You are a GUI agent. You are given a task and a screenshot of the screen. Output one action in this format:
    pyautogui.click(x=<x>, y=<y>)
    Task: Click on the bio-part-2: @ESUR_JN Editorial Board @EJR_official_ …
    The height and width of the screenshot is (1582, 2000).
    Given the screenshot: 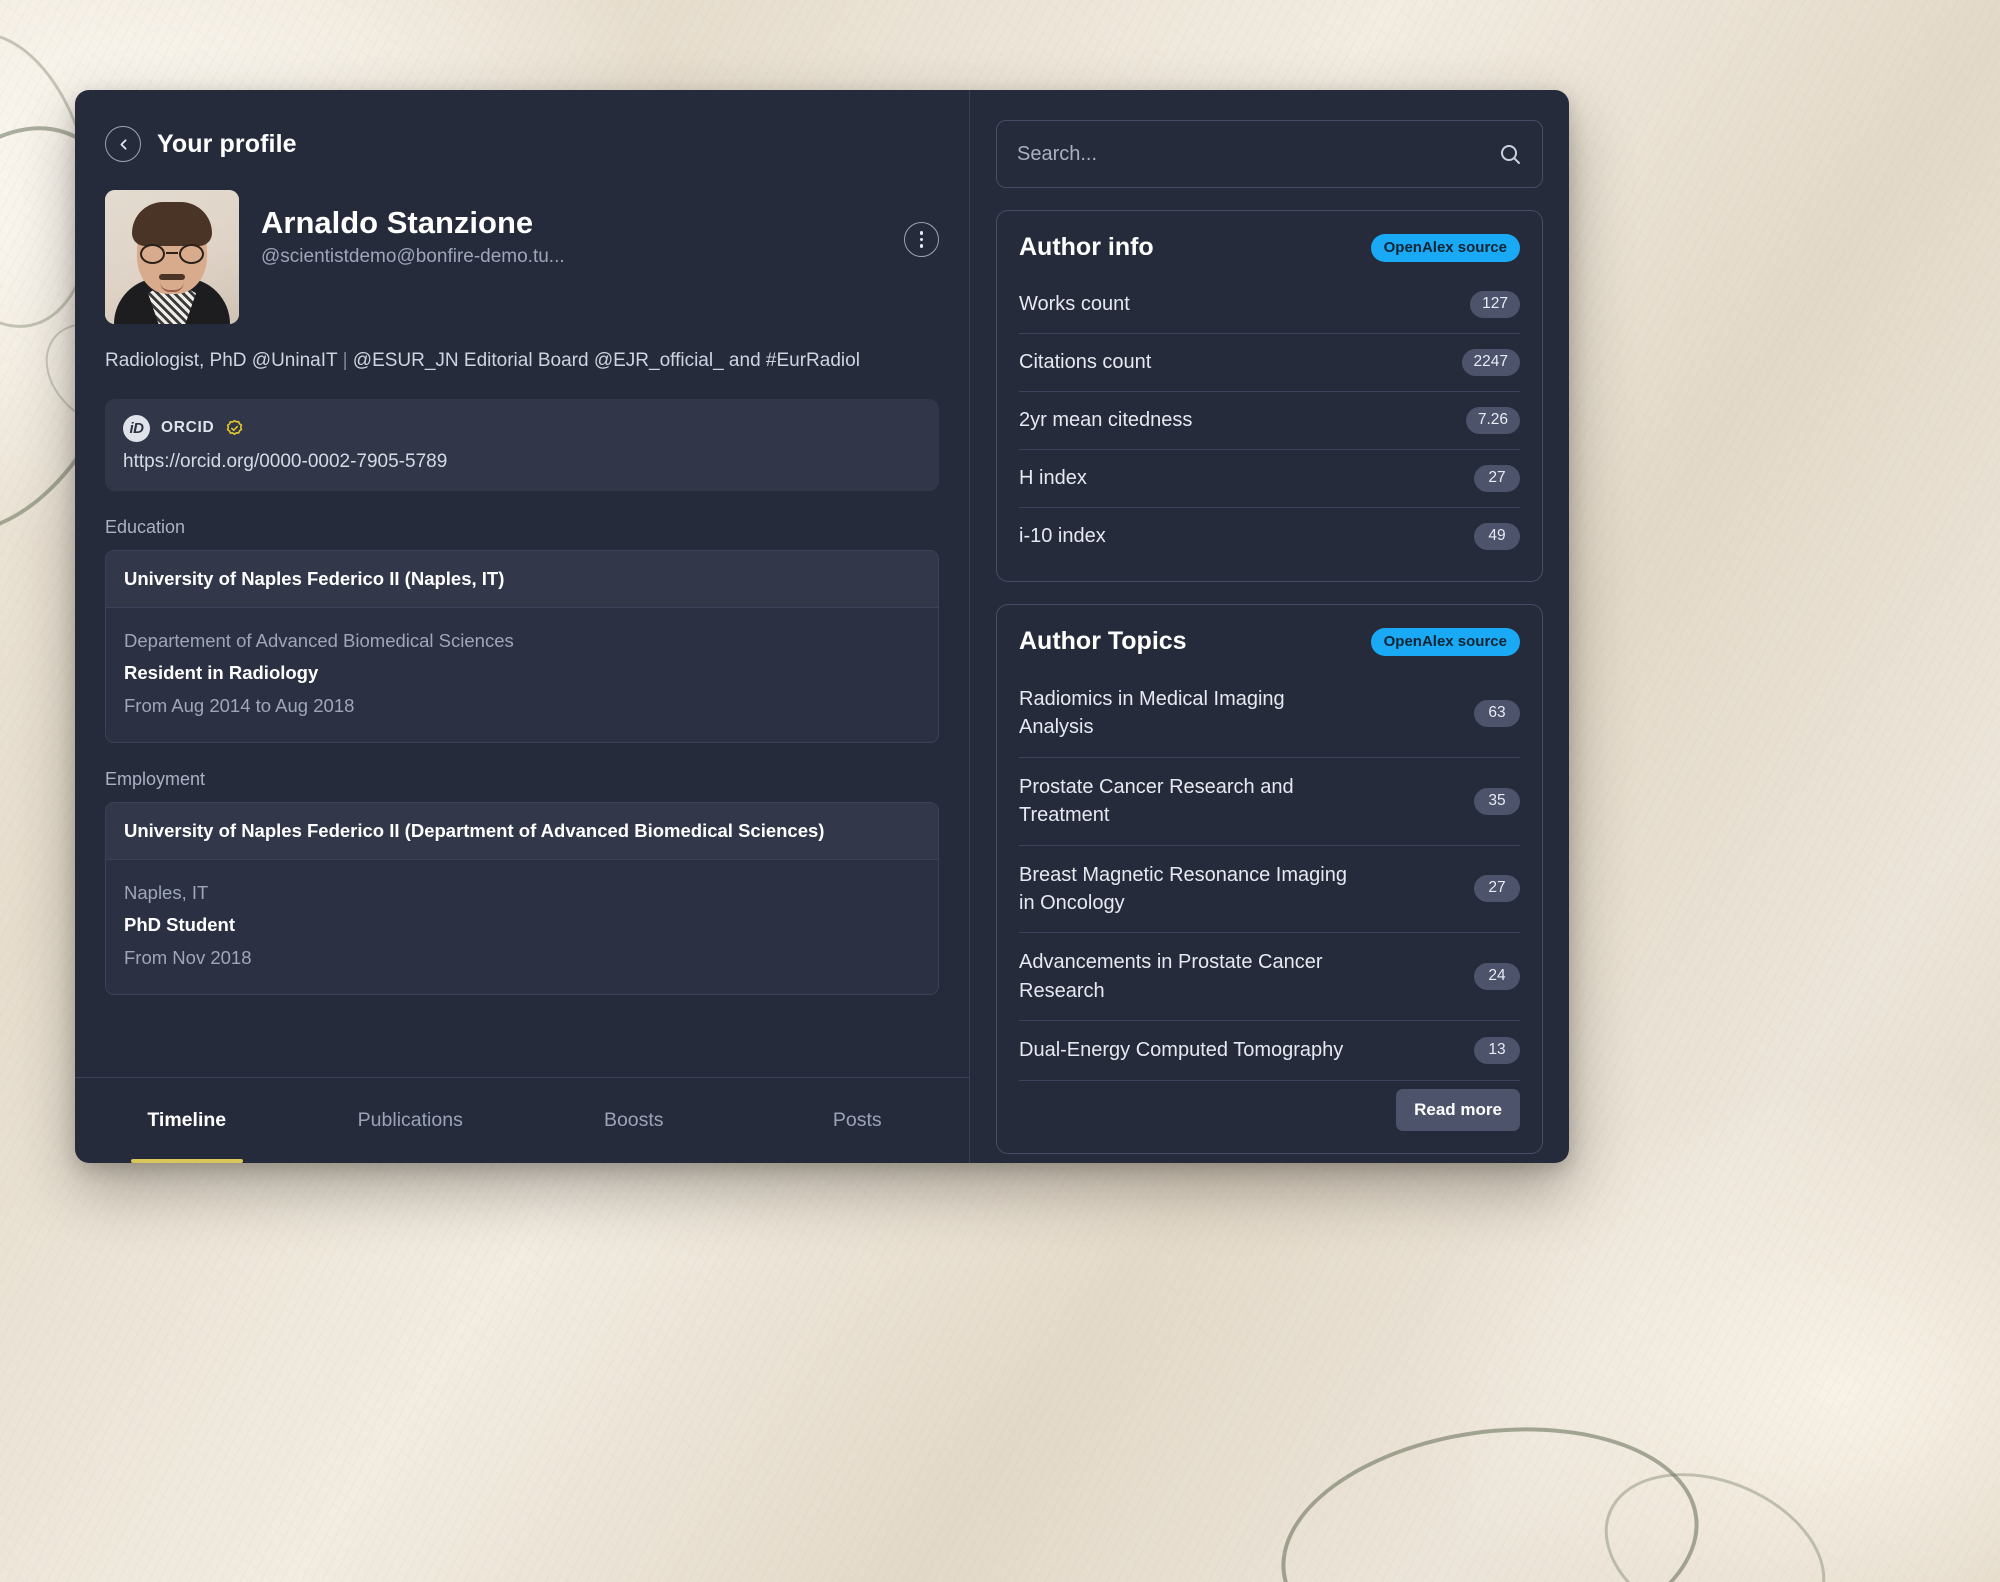 What is the action you would take?
    pyautogui.click(x=606, y=360)
    